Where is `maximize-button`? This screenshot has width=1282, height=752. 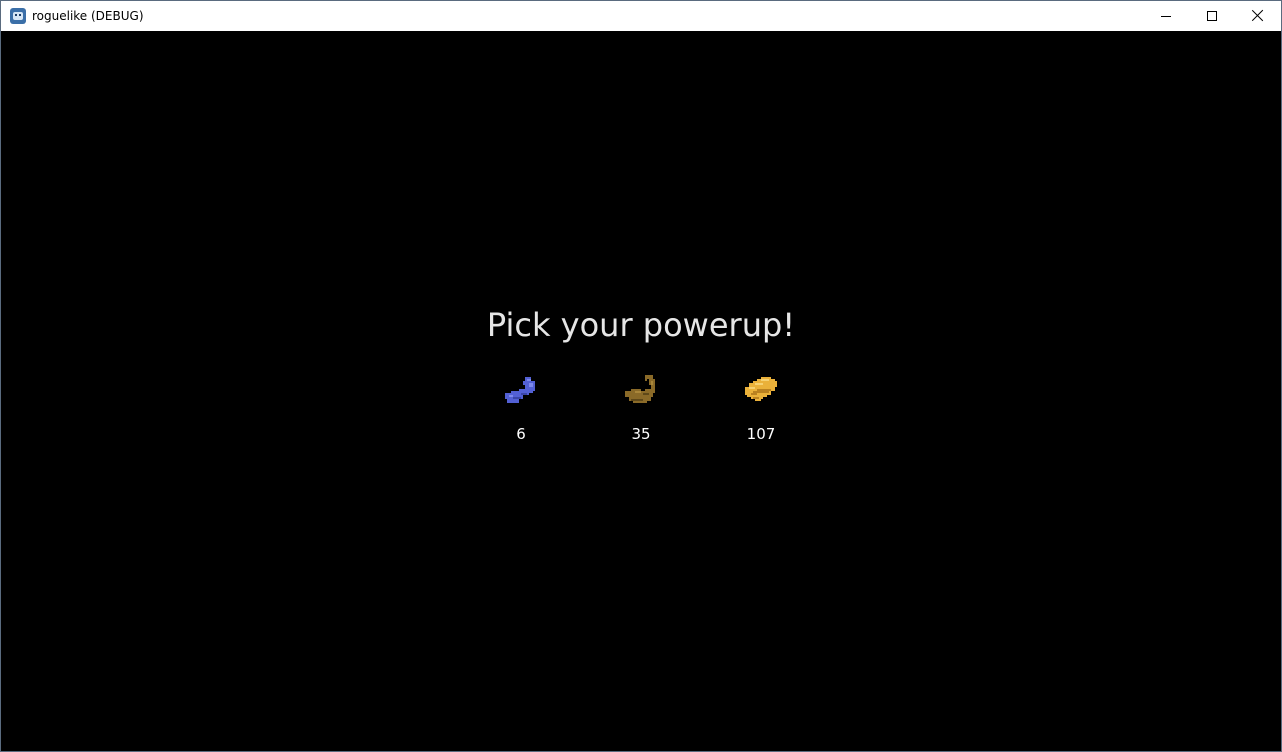
maximize-button is located at coordinates (1212, 16).